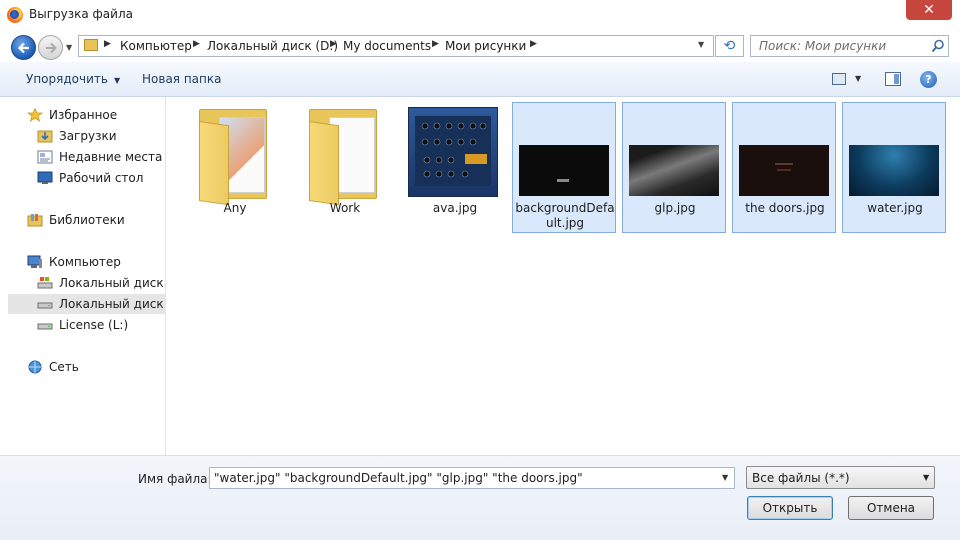  Describe the element at coordinates (156, 46) in the screenshot. I see `breadcrumb-computer: Компьютер` at that location.